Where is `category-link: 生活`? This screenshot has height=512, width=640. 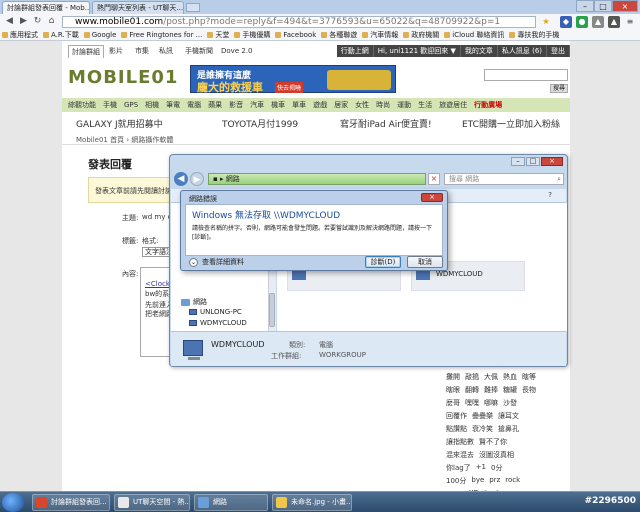
category-link: 生活 is located at coordinates (425, 105).